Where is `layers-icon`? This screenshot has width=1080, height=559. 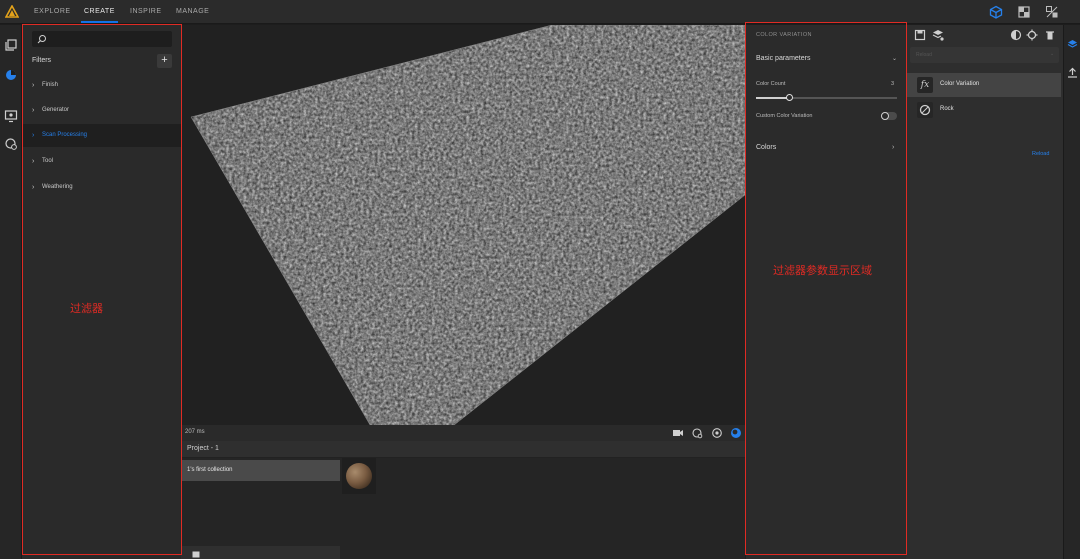
layers-icon is located at coordinates (1072, 44).